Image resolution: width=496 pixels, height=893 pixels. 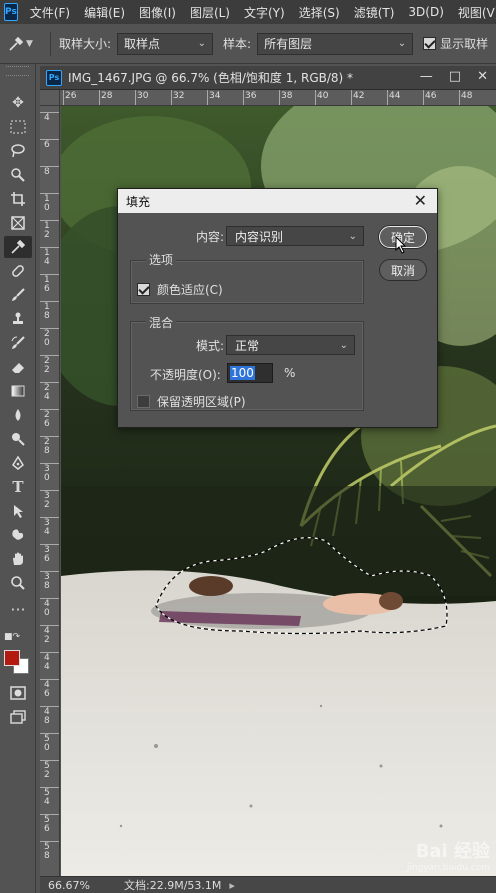 I want to click on custom-shape-tool-icon, so click(x=18, y=535).